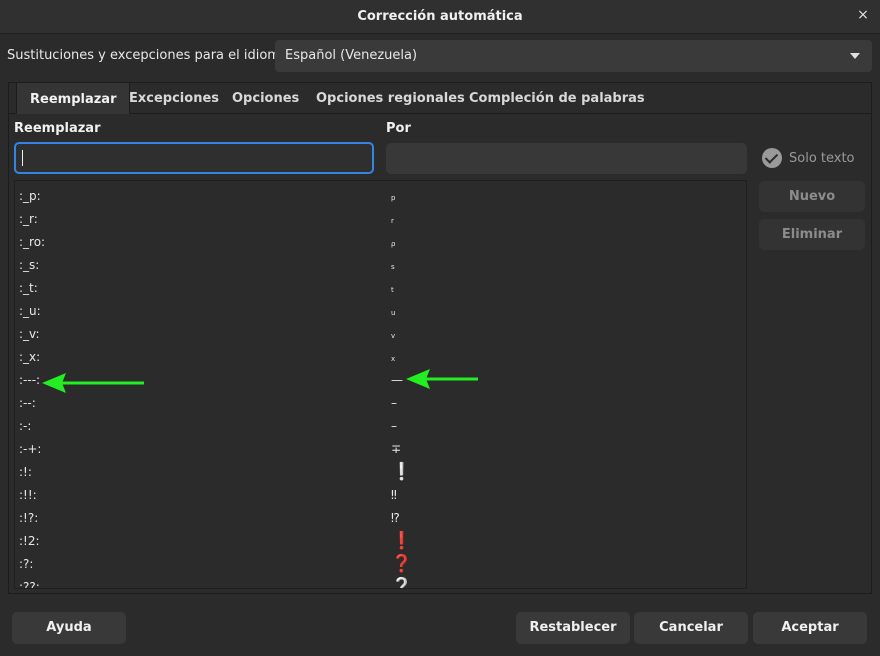 This screenshot has height=656, width=880. I want to click on row-key: :_r:, so click(28, 219).